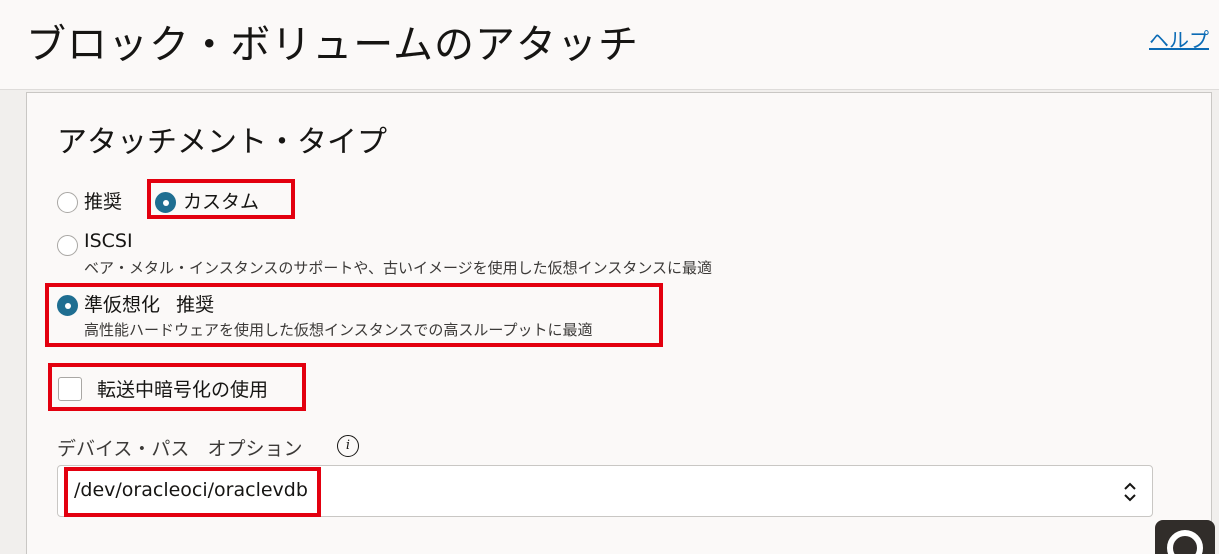 The height and width of the screenshot is (554, 1219). What do you see at coordinates (338, 330) in the screenshot?
I see `paravirtualized-description: 高性能ハードウェアを使用した仮想インスタンスでの高スループットに最適` at bounding box center [338, 330].